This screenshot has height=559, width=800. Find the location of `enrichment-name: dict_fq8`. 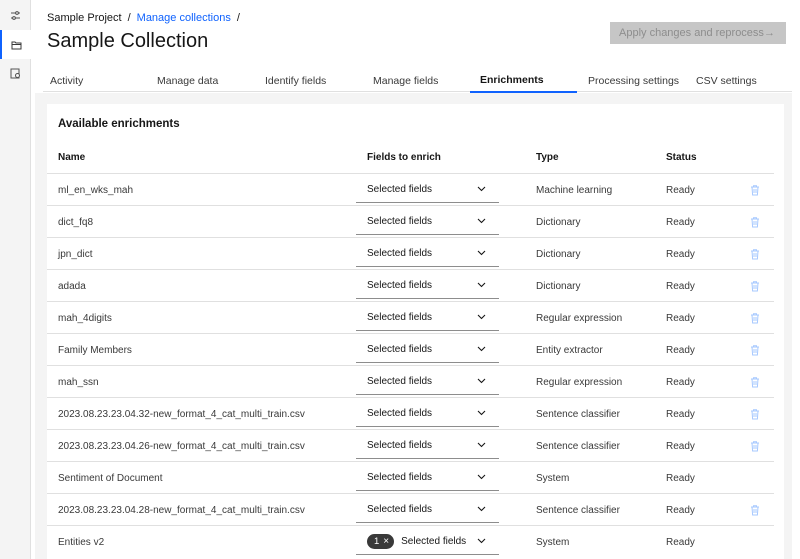

enrichment-name: dict_fq8 is located at coordinates (76, 222).